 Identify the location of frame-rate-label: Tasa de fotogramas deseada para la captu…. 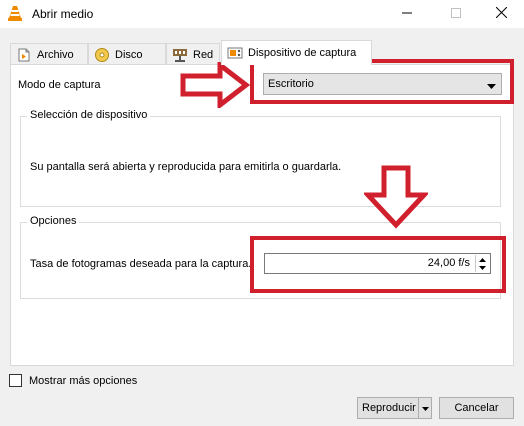
(141, 264).